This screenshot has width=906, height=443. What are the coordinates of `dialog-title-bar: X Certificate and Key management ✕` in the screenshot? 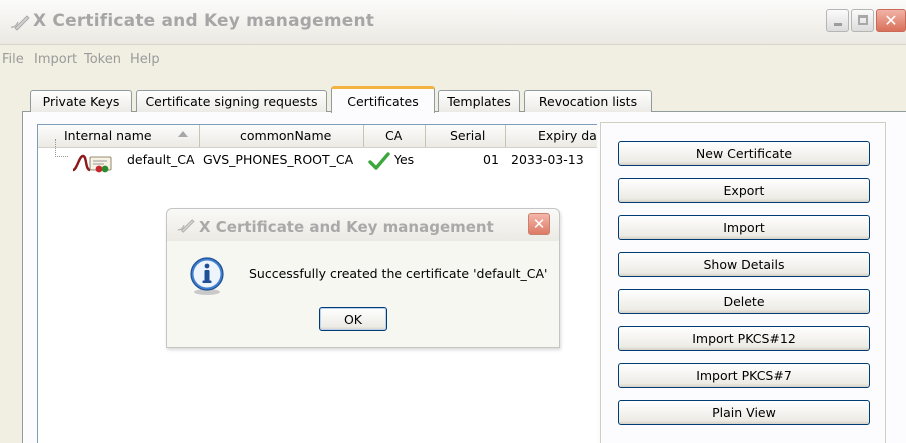 It's located at (363, 225).